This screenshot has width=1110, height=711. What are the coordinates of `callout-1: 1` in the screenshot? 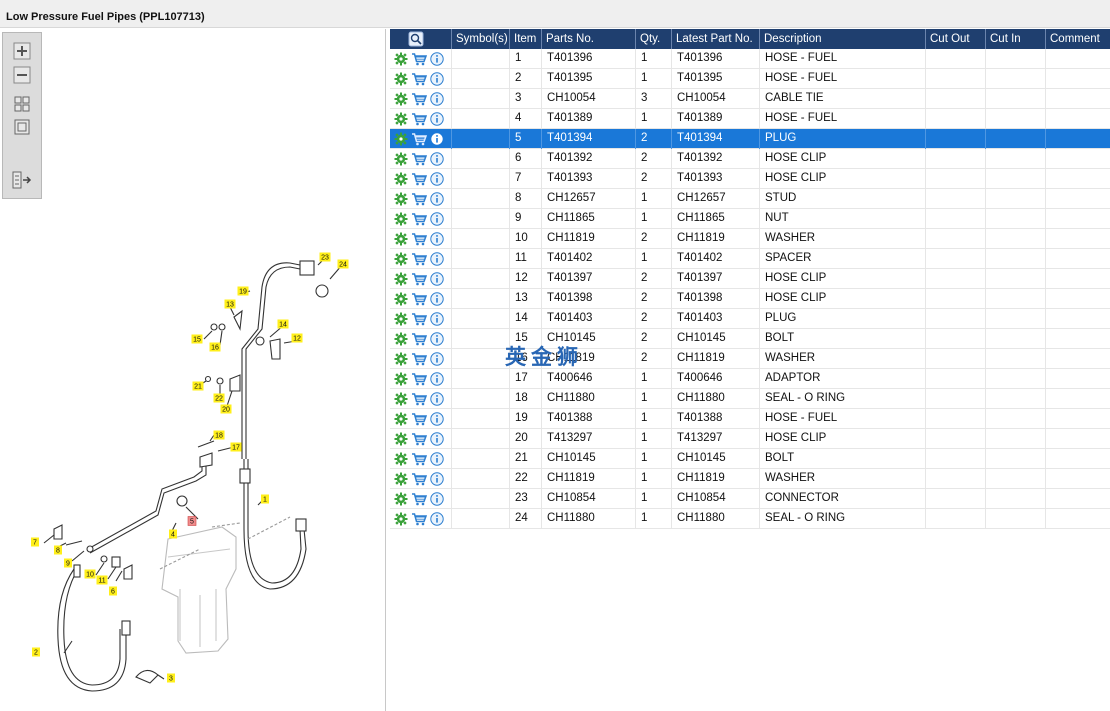 It's located at (265, 499).